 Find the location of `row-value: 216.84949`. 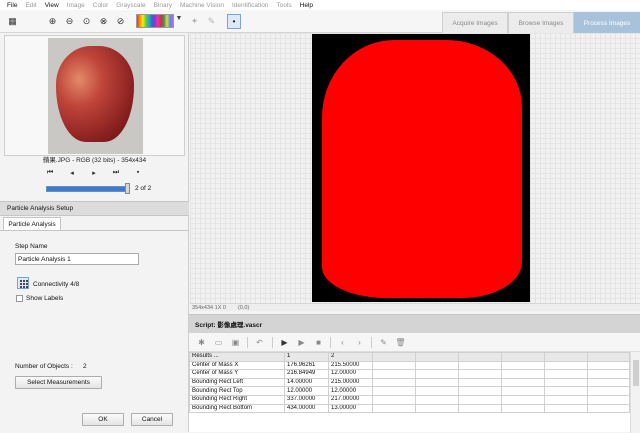

row-value: 216.84949 is located at coordinates (306, 374).